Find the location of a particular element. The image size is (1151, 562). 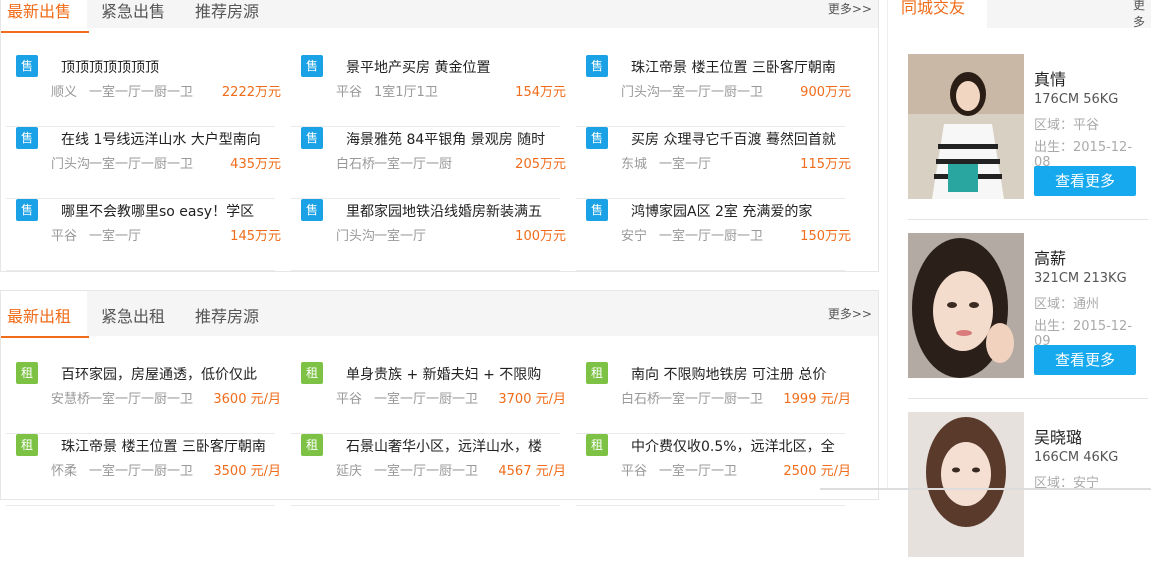

column-divider is located at coordinates (887, 245).